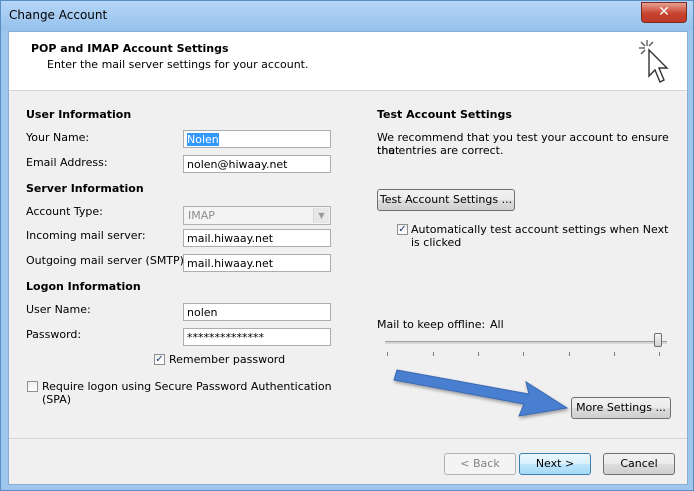 The image size is (694, 491). I want to click on back-button: < Back, so click(480, 464).